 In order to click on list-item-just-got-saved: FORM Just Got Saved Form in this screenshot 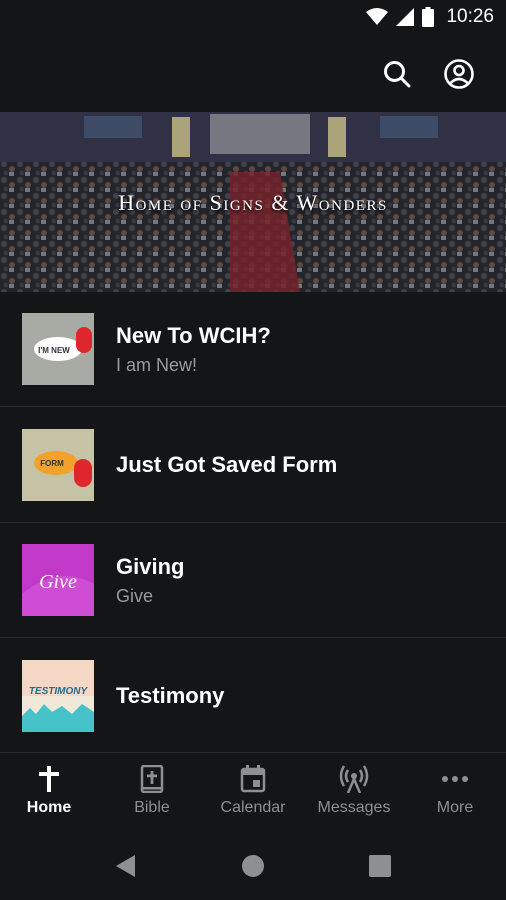, I will do `click(253, 465)`.